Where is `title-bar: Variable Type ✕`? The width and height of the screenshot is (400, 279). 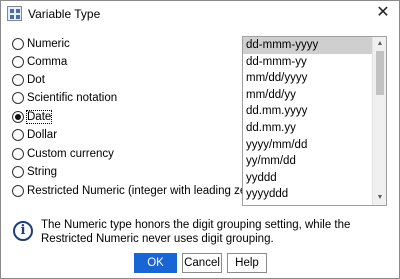 title-bar: Variable Type ✕ is located at coordinates (200, 14).